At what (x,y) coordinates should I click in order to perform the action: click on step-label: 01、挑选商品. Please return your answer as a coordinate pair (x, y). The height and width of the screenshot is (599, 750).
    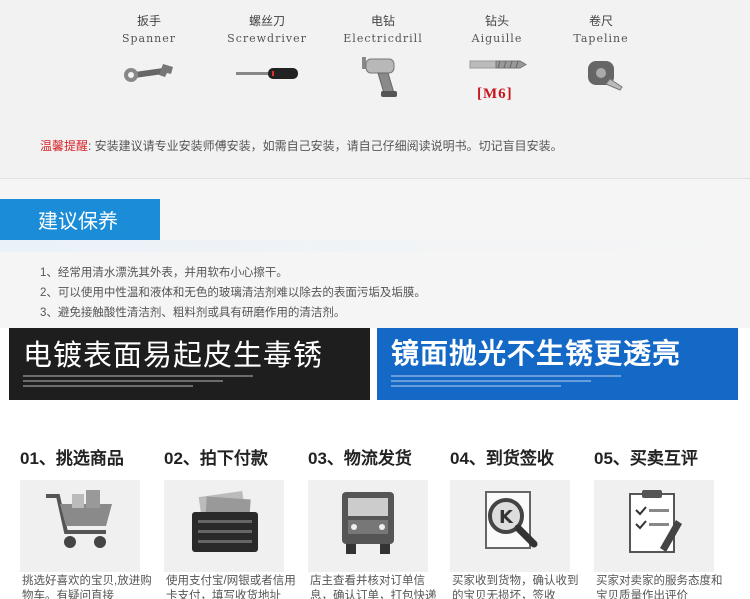
    Looking at the image, I should click on (72, 458).